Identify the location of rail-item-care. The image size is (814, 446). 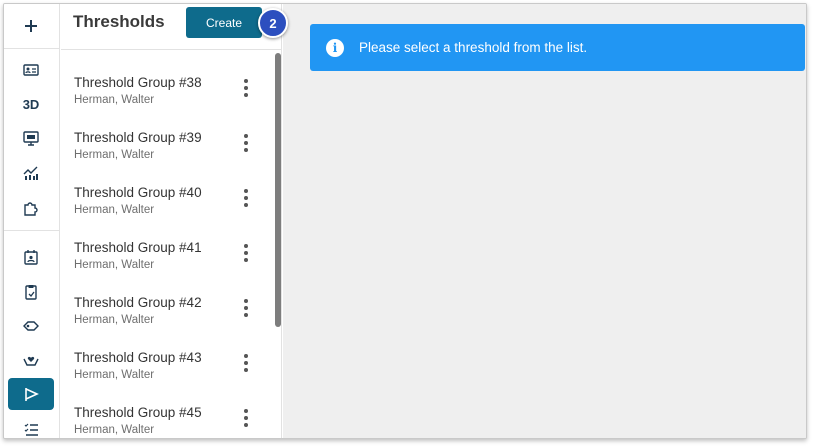
(31, 360).